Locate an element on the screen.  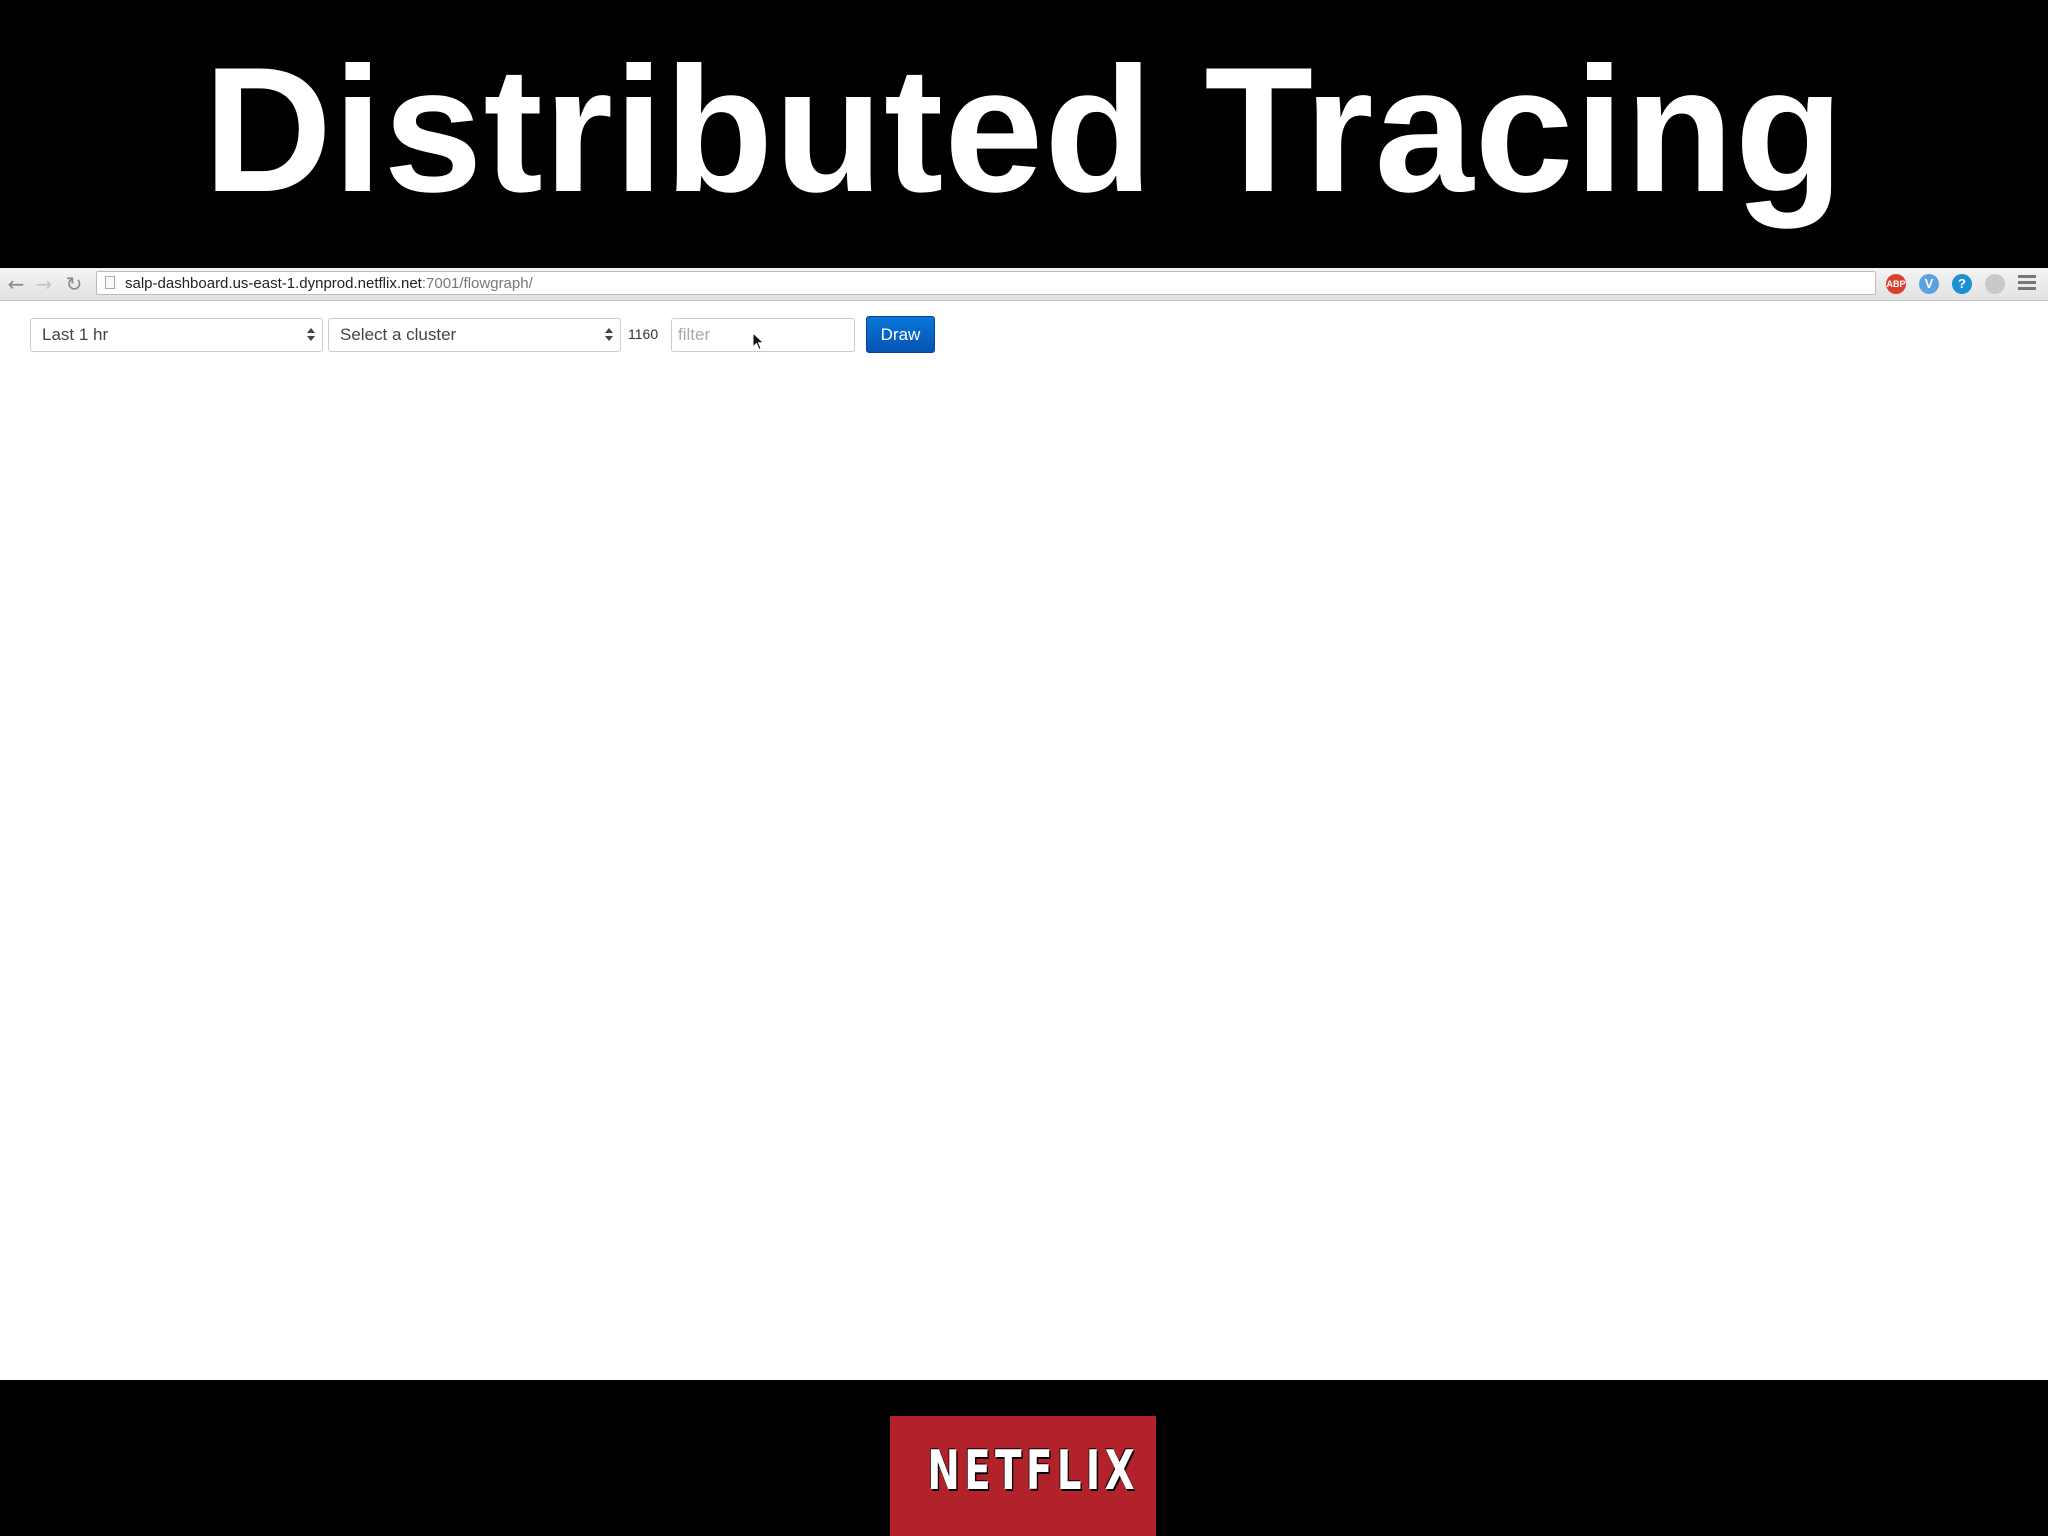
forward-arrow-icon: → is located at coordinates (44, 284).